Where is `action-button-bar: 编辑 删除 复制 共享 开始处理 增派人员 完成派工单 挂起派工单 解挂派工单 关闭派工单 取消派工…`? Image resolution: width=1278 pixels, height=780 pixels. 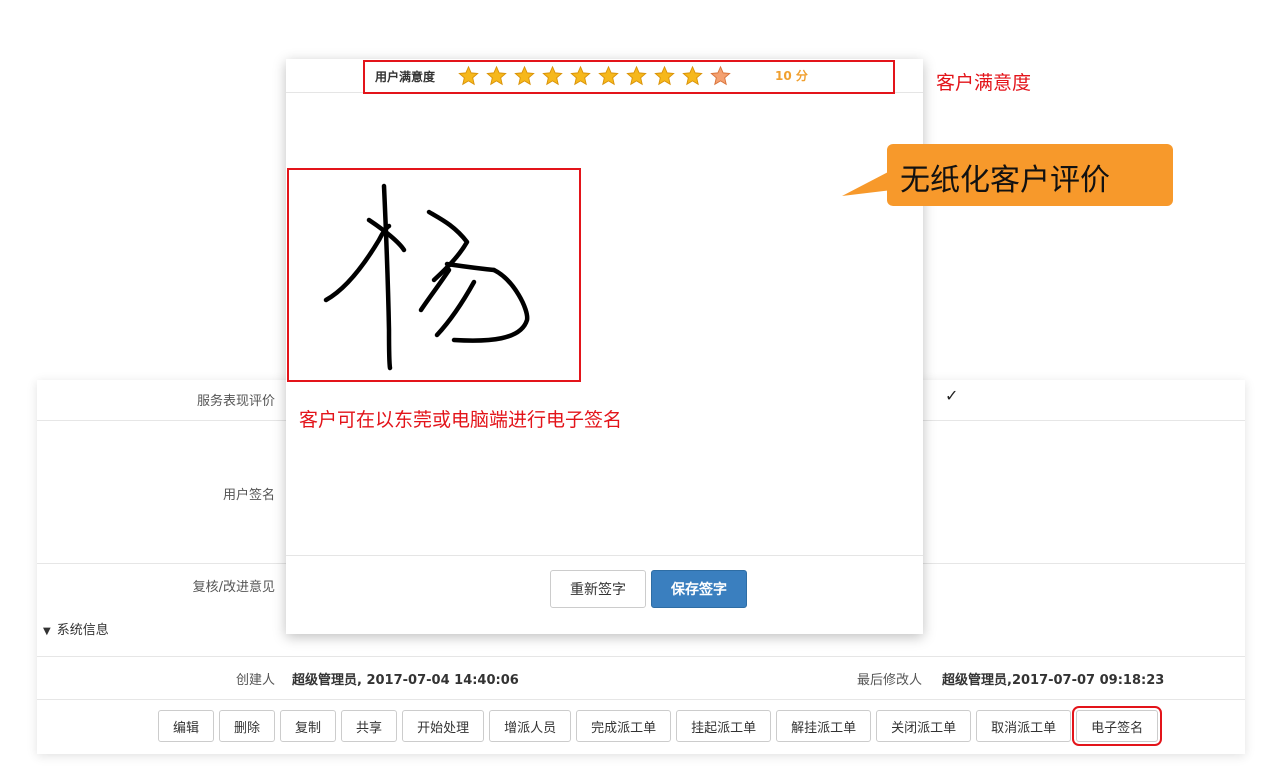 action-button-bar: 编辑 删除 复制 共享 开始处理 增派人员 完成派工单 挂起派工单 解挂派工单 关闭派工单 取消派工… is located at coordinates (660, 726).